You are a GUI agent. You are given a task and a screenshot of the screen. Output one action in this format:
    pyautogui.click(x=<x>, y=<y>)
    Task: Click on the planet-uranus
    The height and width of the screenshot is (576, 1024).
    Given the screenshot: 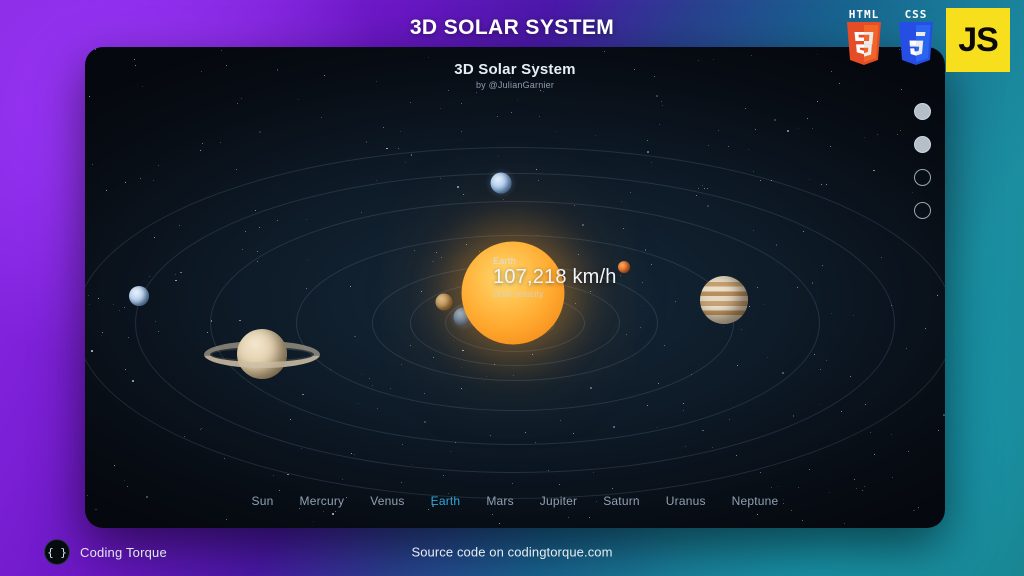 What is the action you would take?
    pyautogui.click(x=139, y=296)
    